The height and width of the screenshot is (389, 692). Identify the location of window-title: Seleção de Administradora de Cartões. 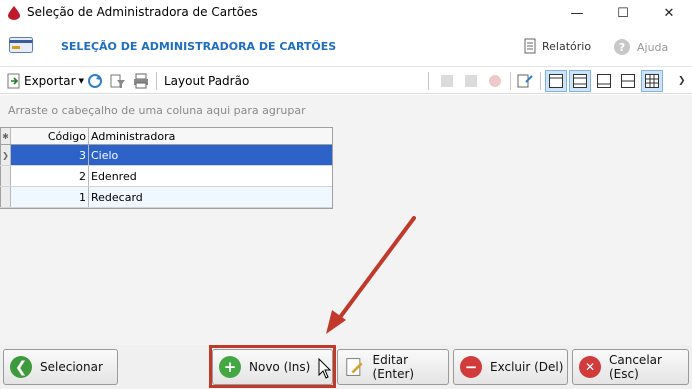
(142, 12).